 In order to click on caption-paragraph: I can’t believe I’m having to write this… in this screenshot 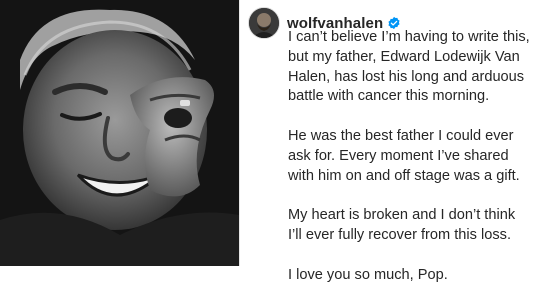, I will do `click(409, 67)`.